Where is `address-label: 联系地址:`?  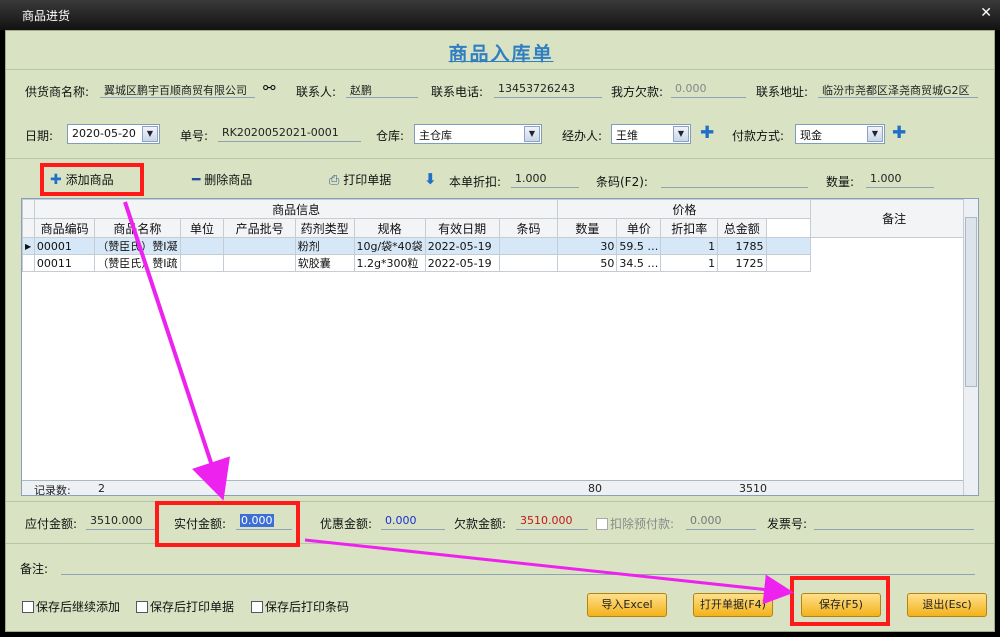 address-label: 联系地址: is located at coordinates (782, 92).